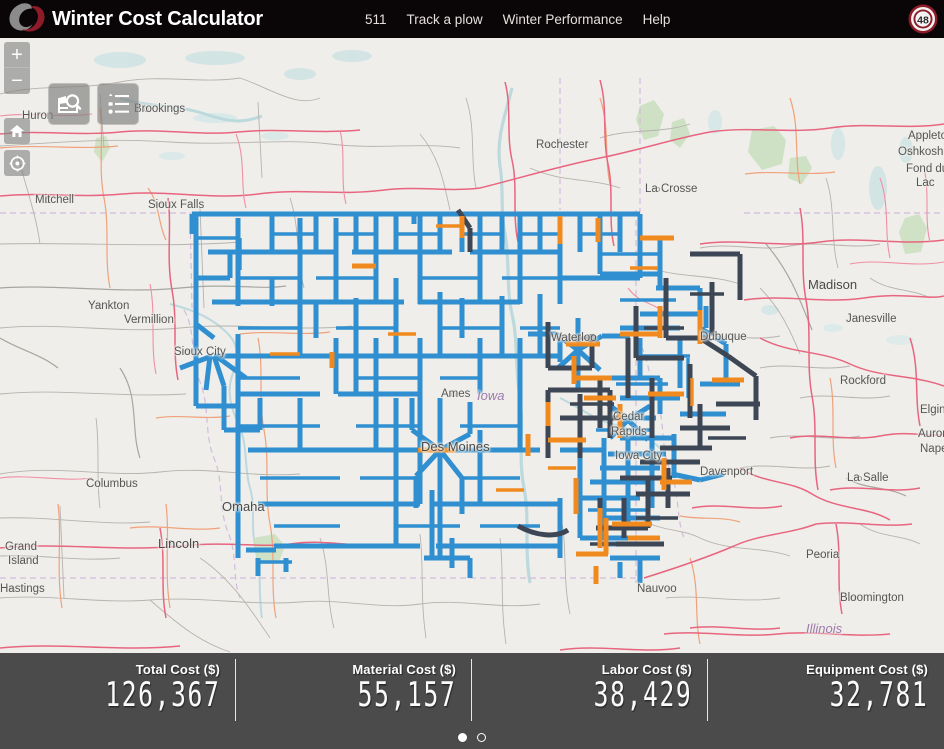  I want to click on zoom-out-button: −, so click(17, 81).